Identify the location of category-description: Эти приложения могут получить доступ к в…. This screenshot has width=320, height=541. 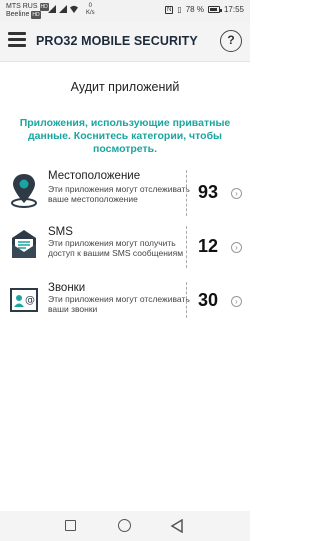
(116, 248).